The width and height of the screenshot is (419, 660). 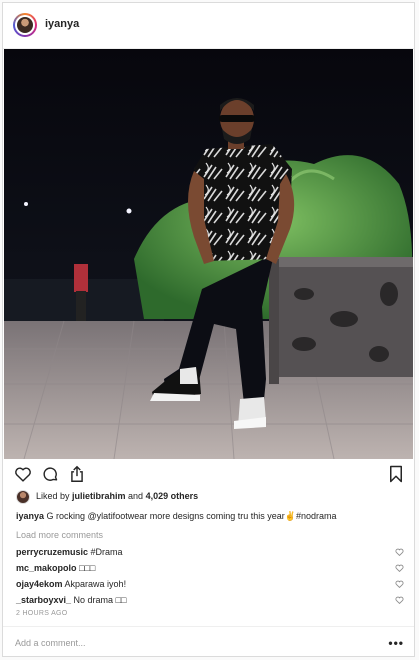 What do you see at coordinates (43, 600) in the screenshot?
I see `comment-username: _starboyxvi_` at bounding box center [43, 600].